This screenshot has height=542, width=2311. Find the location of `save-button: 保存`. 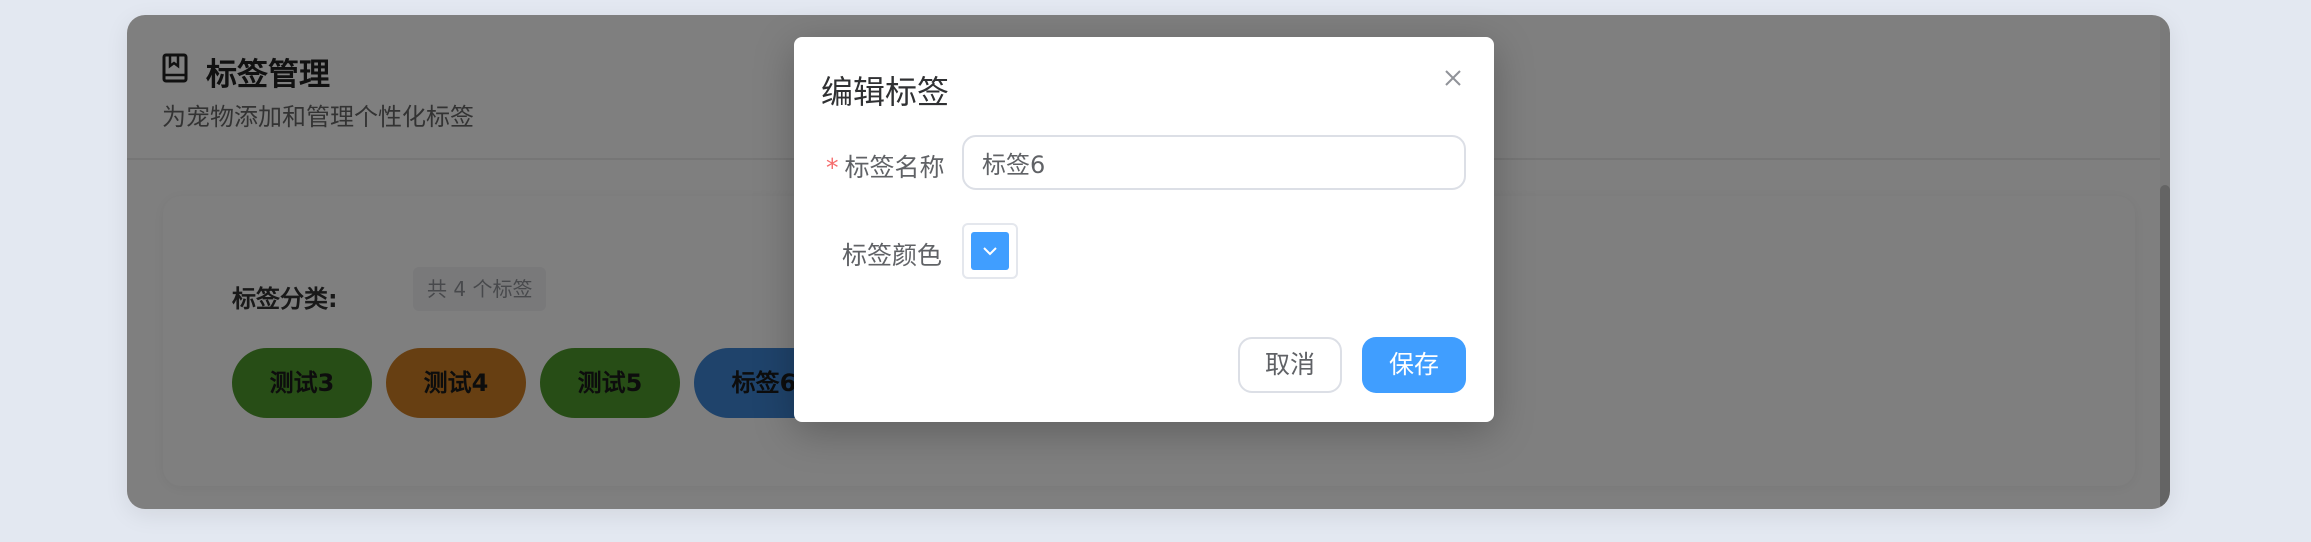

save-button: 保存 is located at coordinates (1414, 365).